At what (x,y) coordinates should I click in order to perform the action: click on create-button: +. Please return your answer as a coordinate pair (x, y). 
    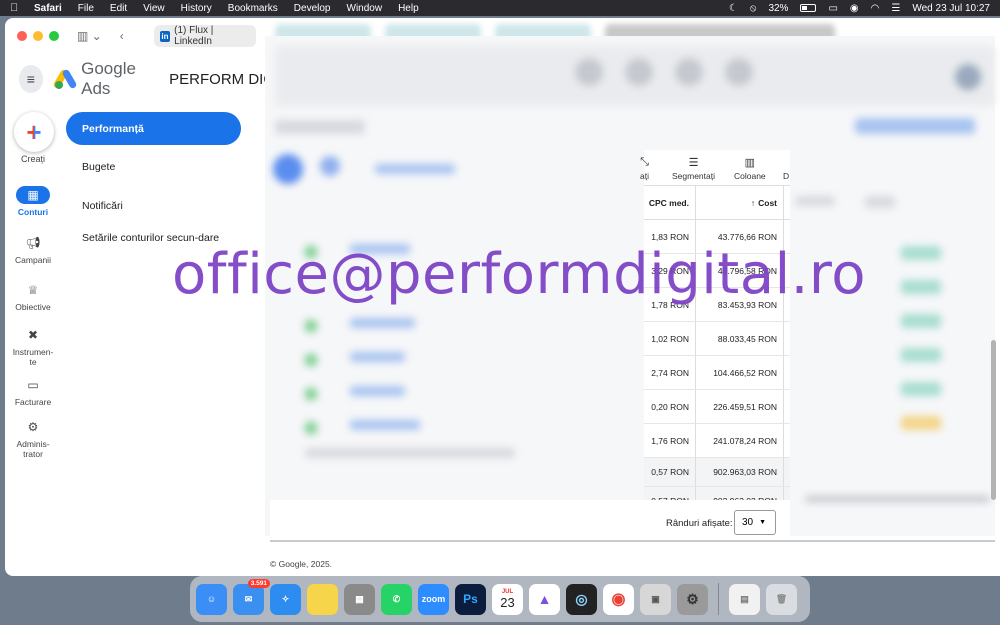
    Looking at the image, I should click on (34, 132).